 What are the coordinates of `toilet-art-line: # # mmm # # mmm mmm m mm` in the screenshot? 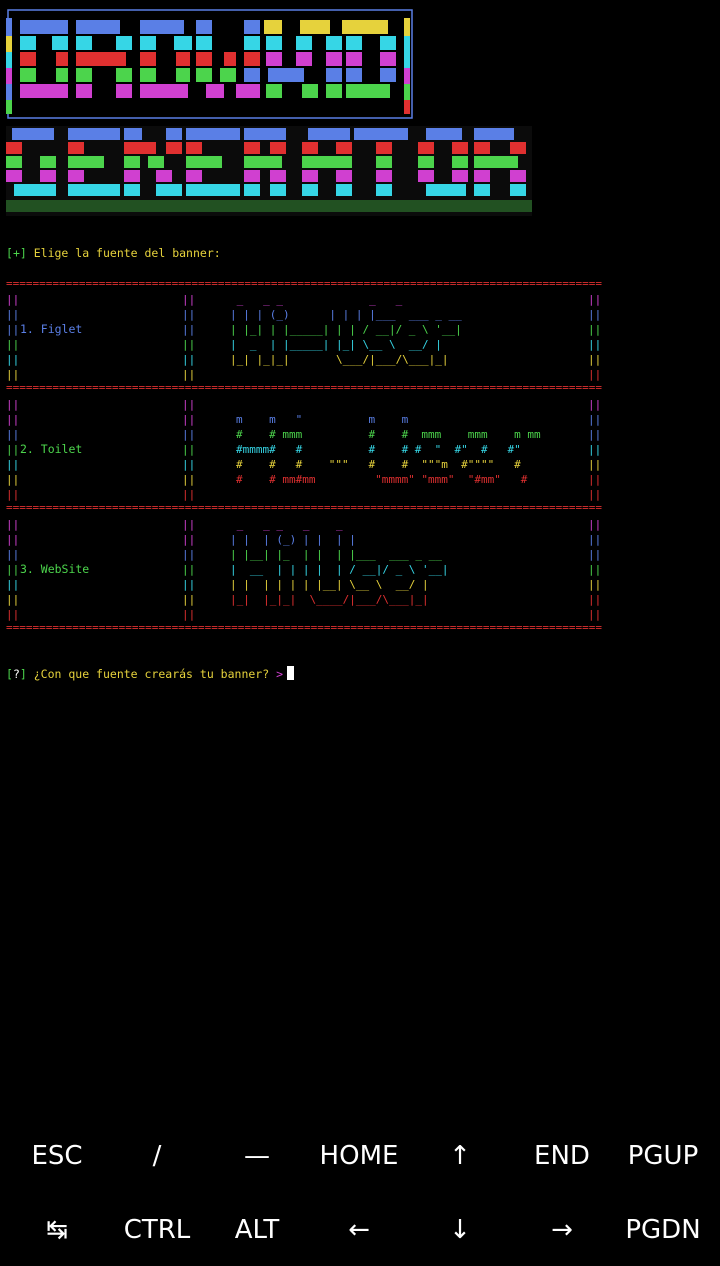 It's located at (388, 434).